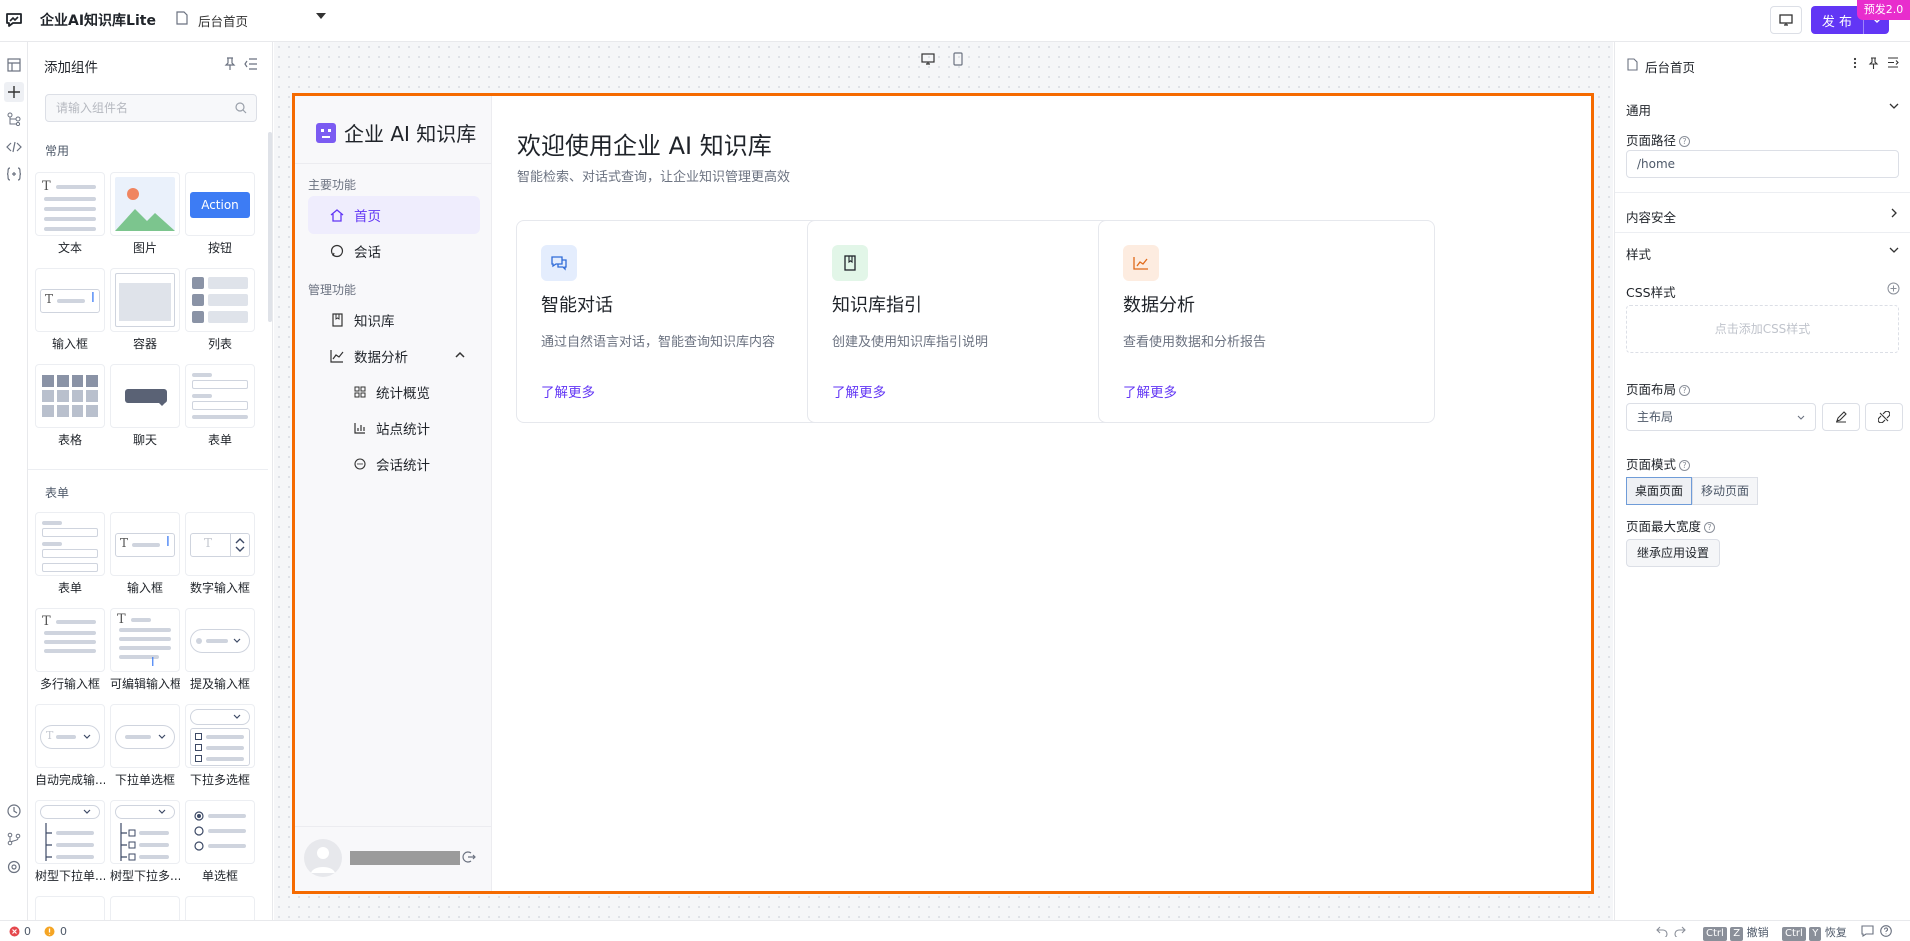  Describe the element at coordinates (1638, 253) in the screenshot. I see `section-style: 样式` at that location.